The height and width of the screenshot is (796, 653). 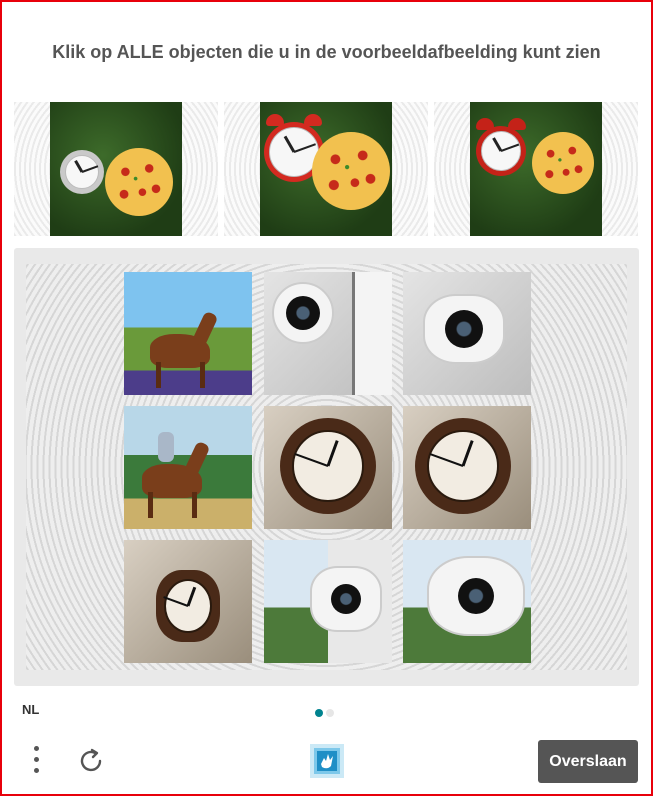 I want to click on rider-icon, so click(x=166, y=447).